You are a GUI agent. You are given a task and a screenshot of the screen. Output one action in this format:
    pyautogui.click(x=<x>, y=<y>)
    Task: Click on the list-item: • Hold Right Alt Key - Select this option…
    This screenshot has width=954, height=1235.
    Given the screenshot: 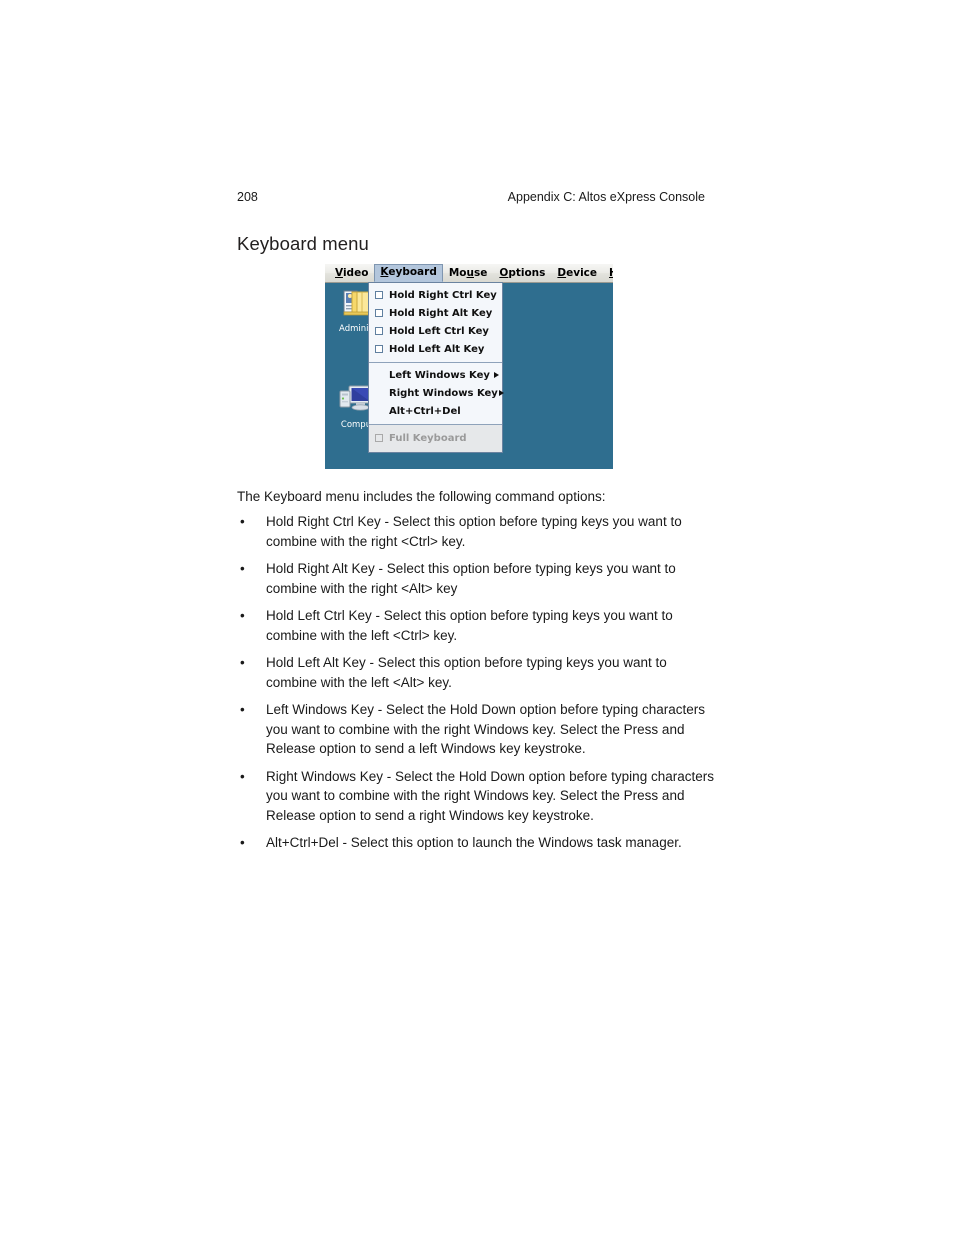 What is the action you would take?
    pyautogui.click(x=477, y=578)
    